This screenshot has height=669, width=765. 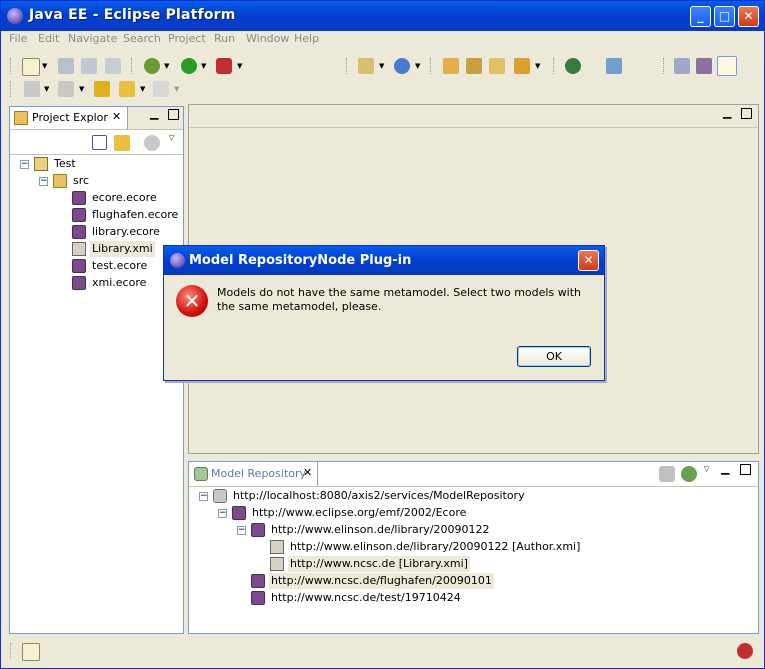 I want to click on xmi-file-icon, so click(x=79, y=249).